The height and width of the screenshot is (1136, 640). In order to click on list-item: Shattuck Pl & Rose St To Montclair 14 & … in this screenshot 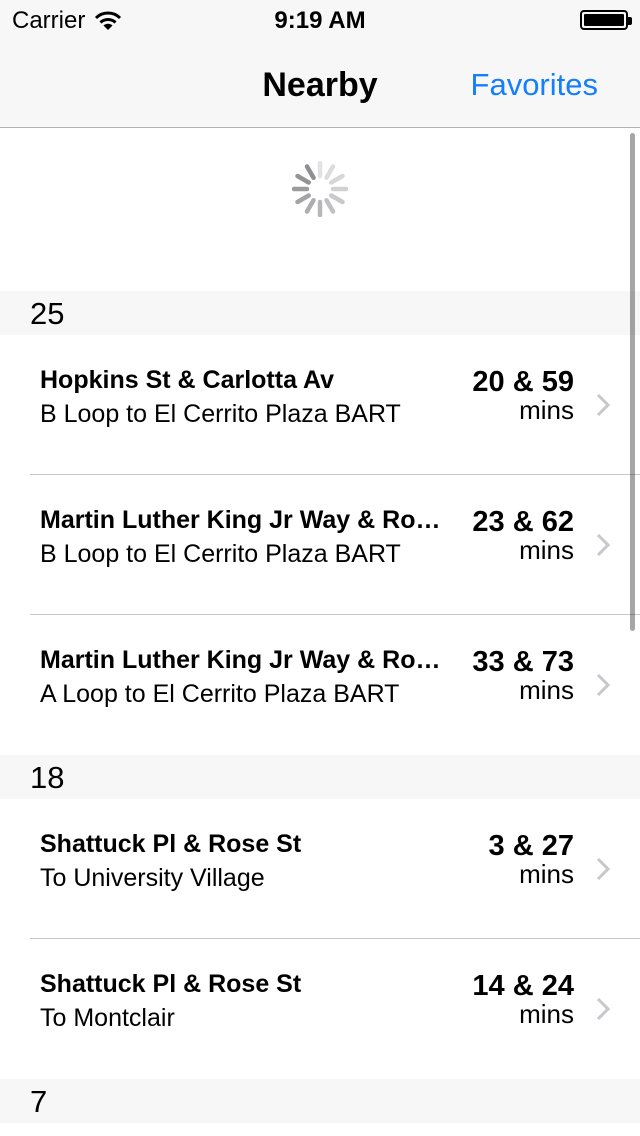, I will do `click(320, 1009)`.